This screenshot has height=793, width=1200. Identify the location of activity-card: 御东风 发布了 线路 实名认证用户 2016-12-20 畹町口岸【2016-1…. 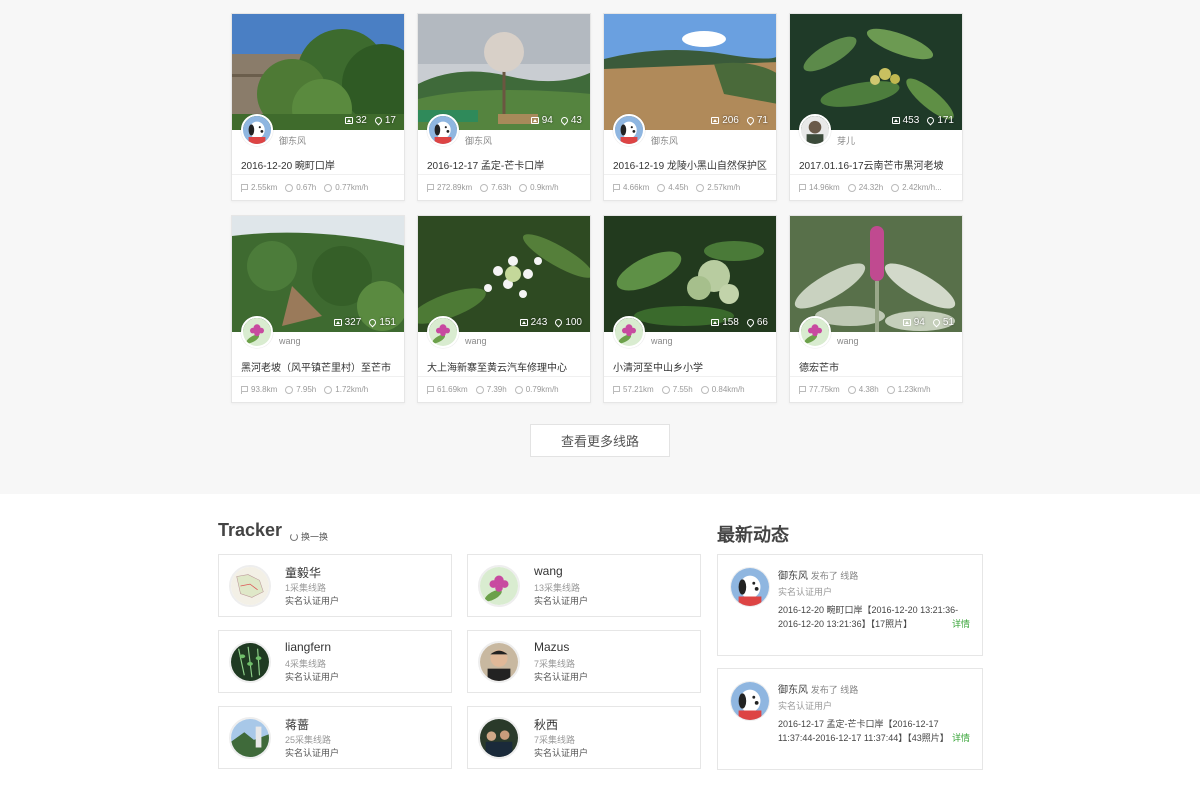
(850, 605).